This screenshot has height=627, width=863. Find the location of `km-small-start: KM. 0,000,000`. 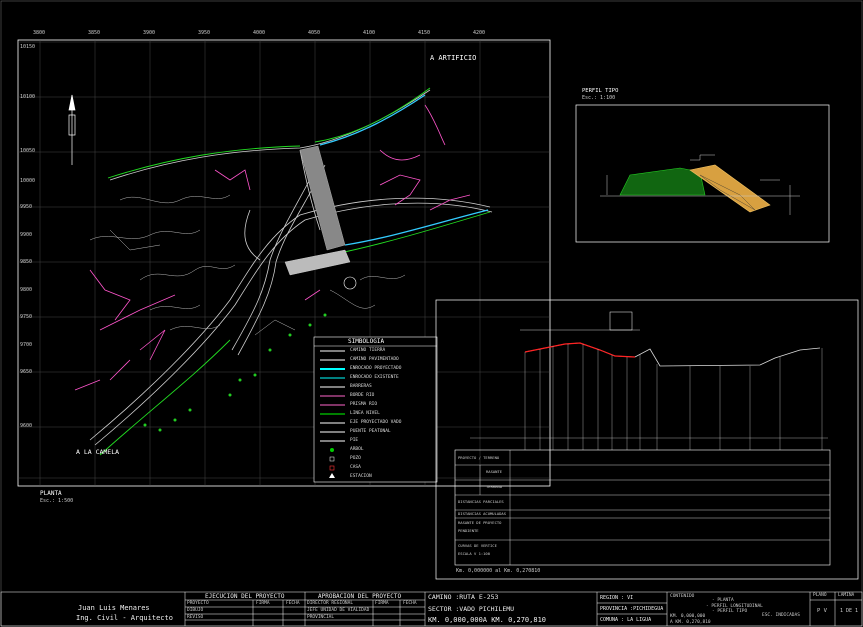

km-small-start: KM. 0,000,000 is located at coordinates (688, 616).